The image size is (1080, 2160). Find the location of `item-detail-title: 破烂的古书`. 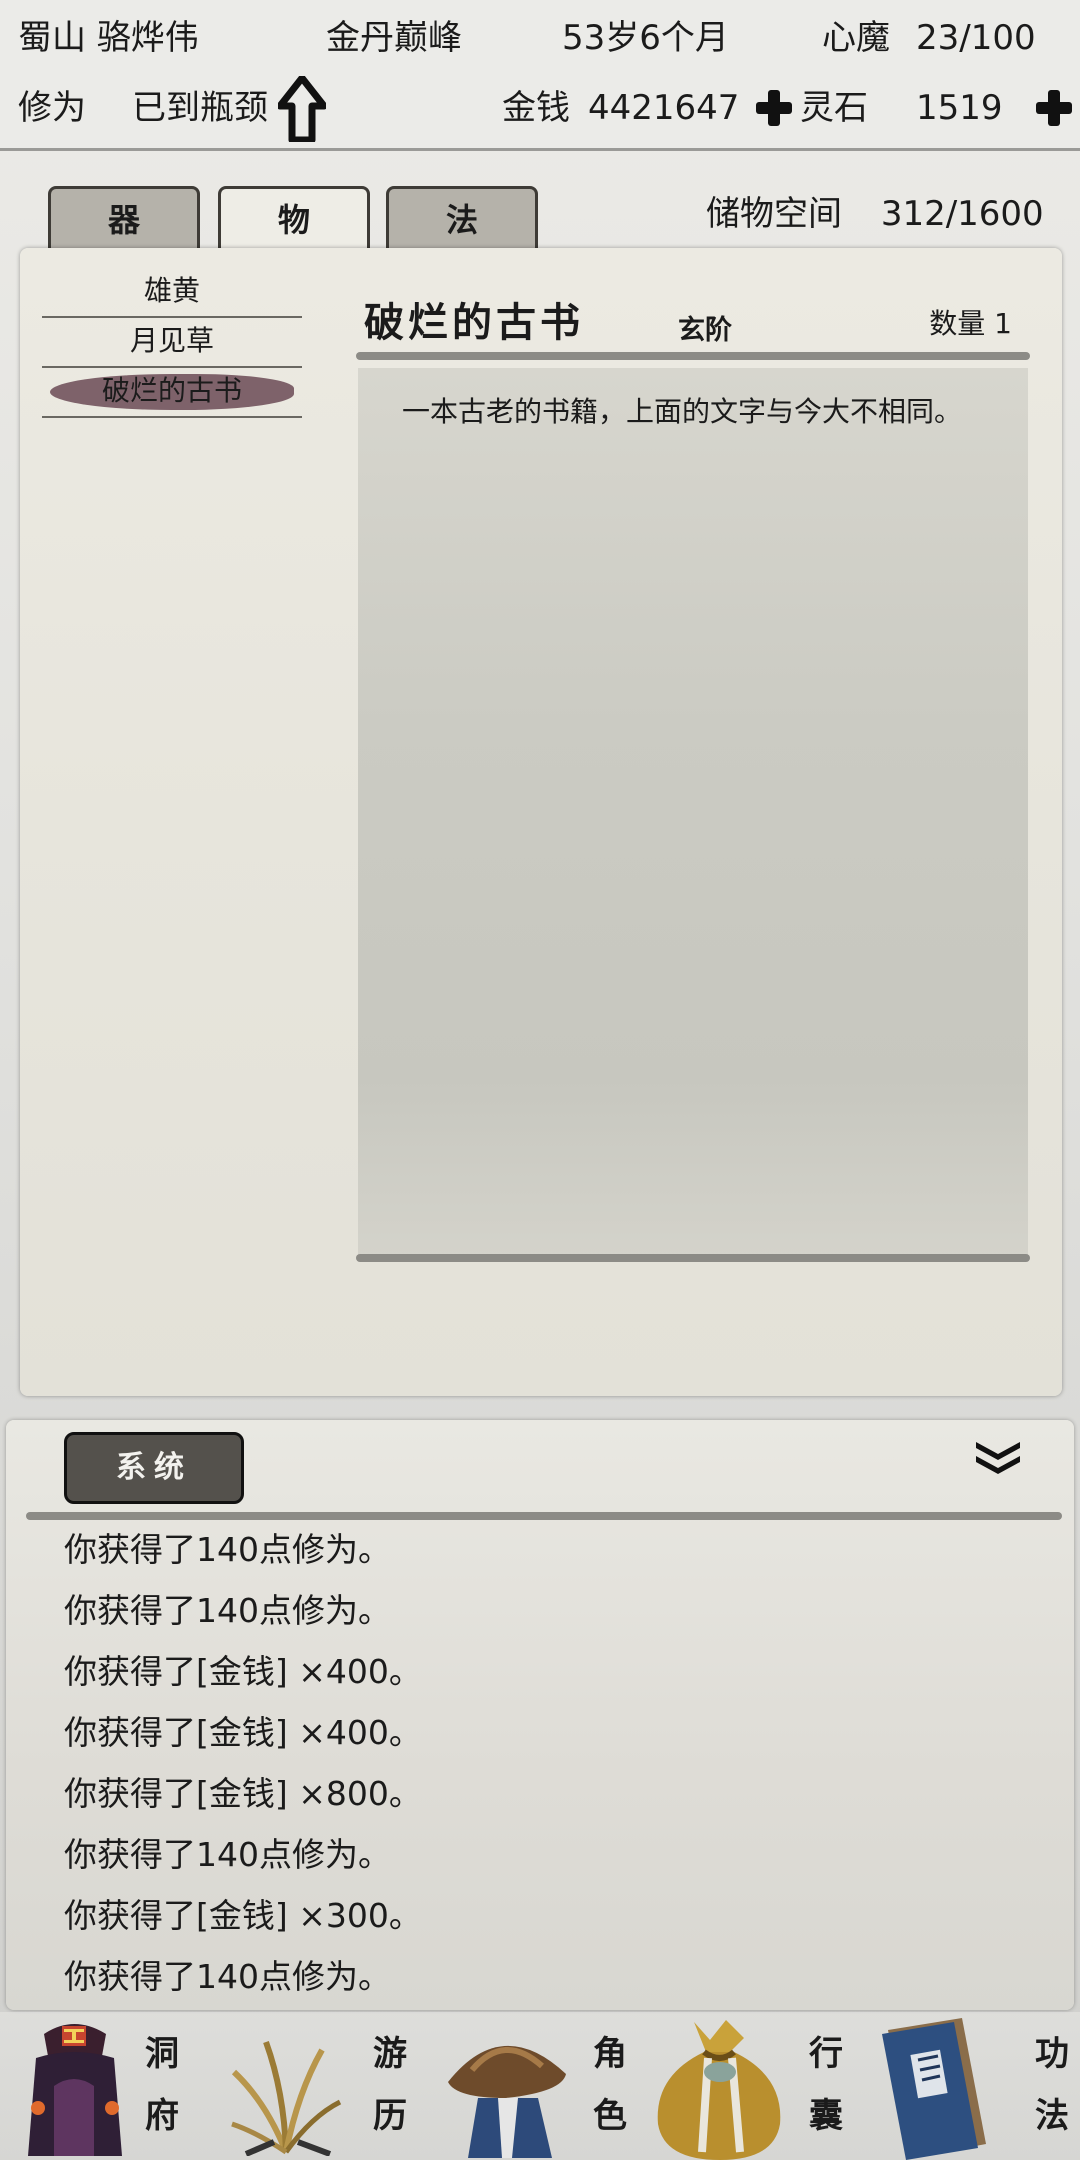

item-detail-title: 破烂的古书 is located at coordinates (474, 322).